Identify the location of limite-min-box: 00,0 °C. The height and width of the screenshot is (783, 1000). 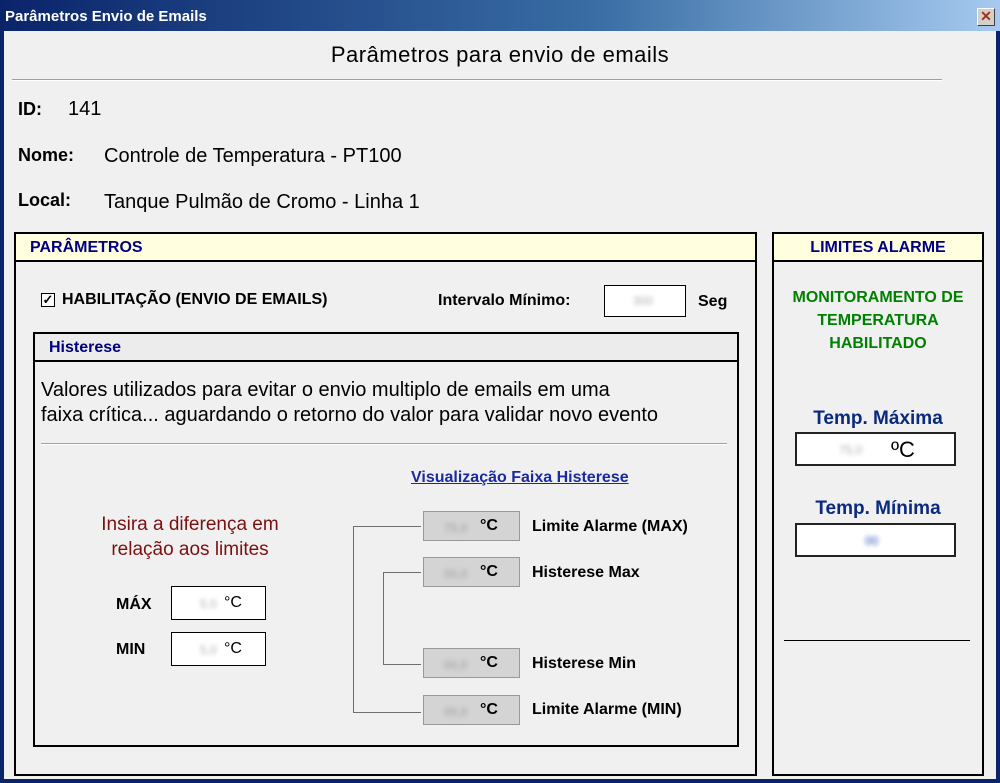
(471, 710).